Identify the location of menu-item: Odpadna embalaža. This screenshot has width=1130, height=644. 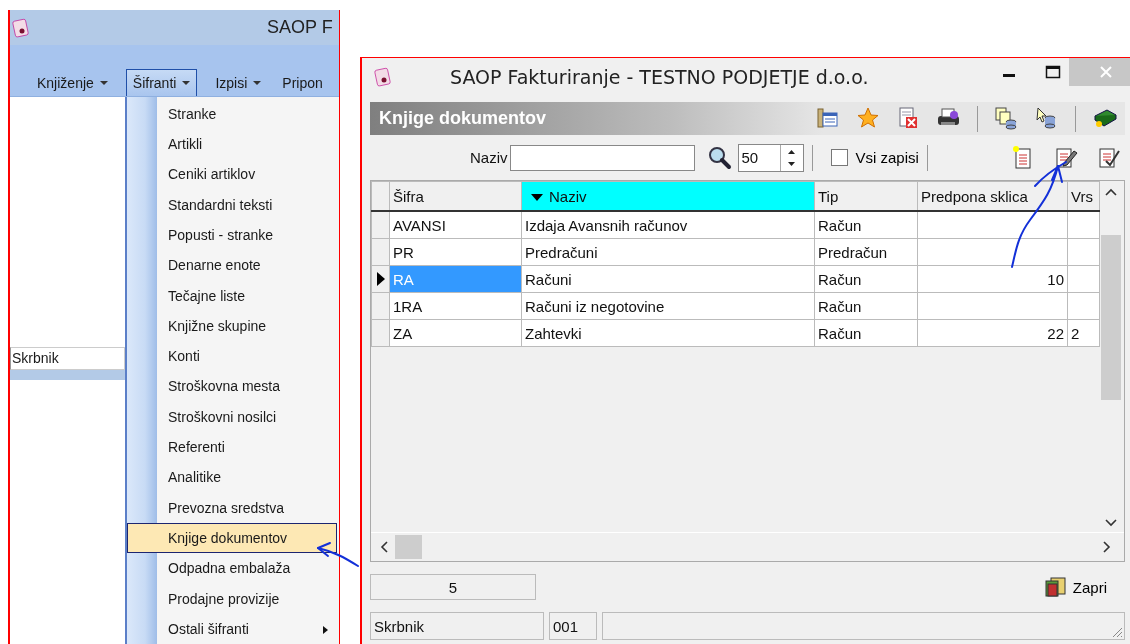
(247, 568).